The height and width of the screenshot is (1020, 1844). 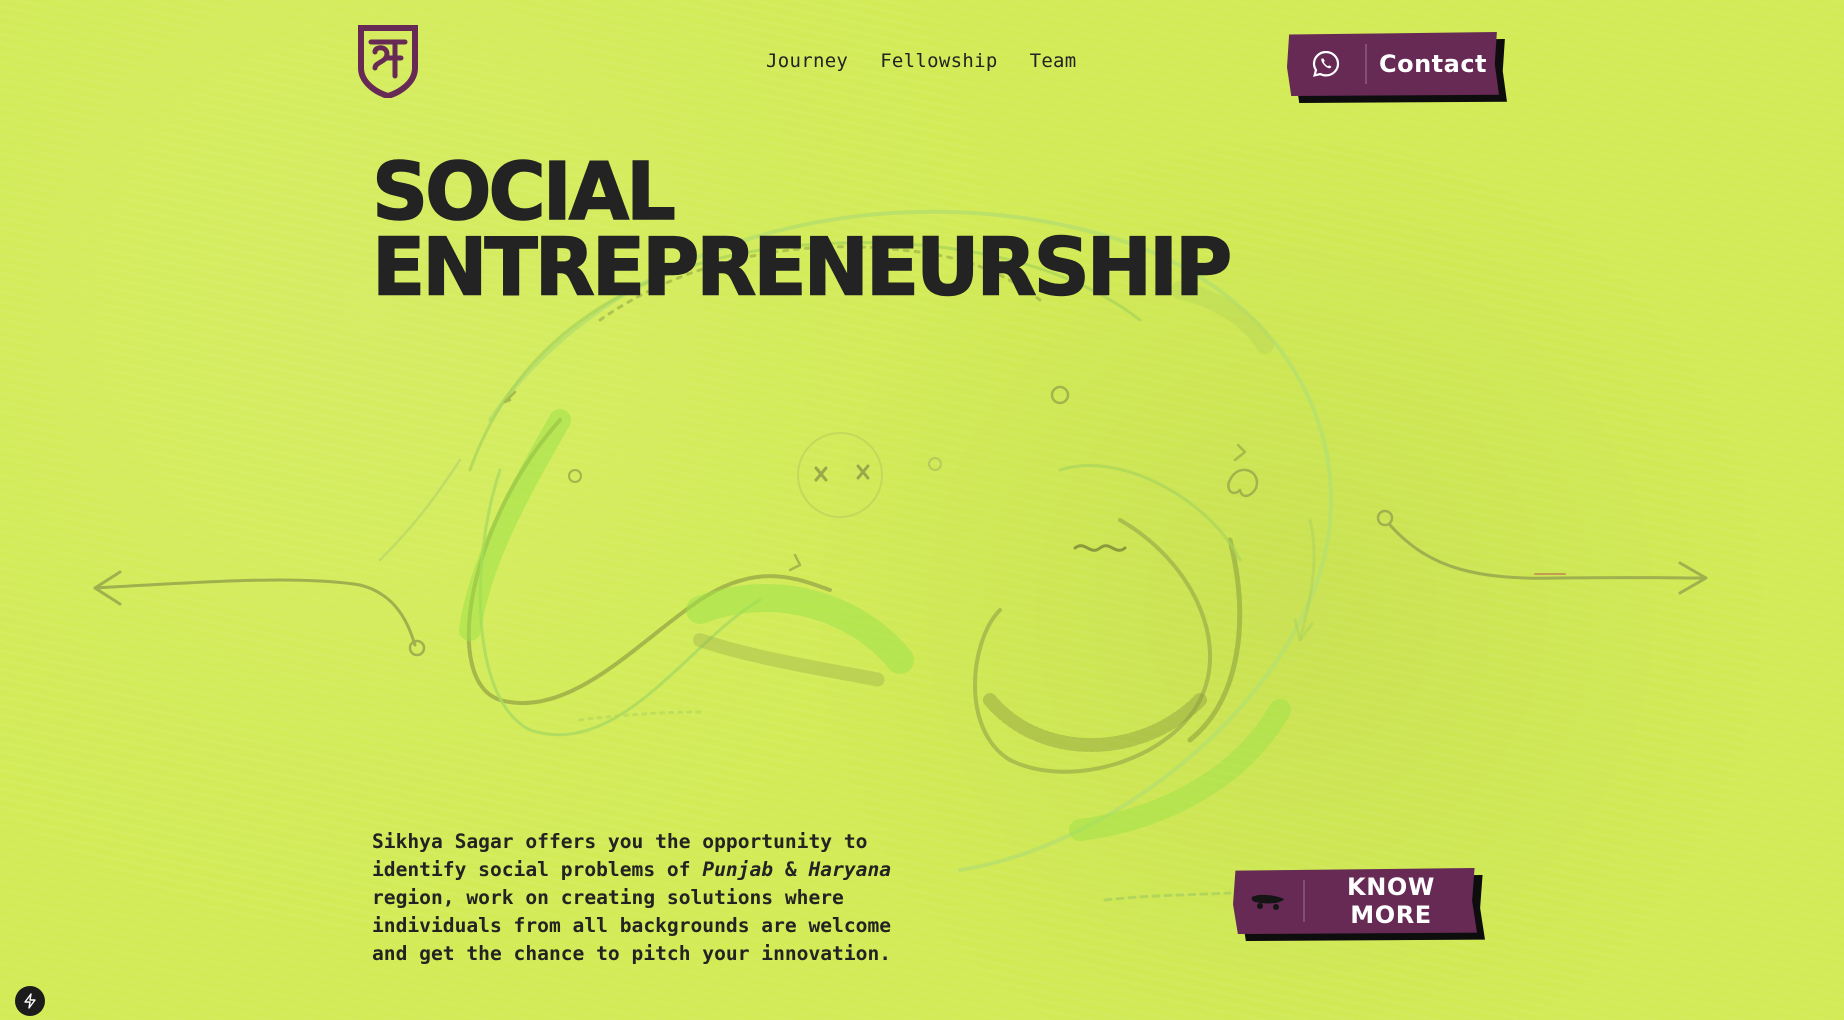 I want to click on hero-title: SOCIAL ENTREPRENEURSHIP, so click(x=802, y=230).